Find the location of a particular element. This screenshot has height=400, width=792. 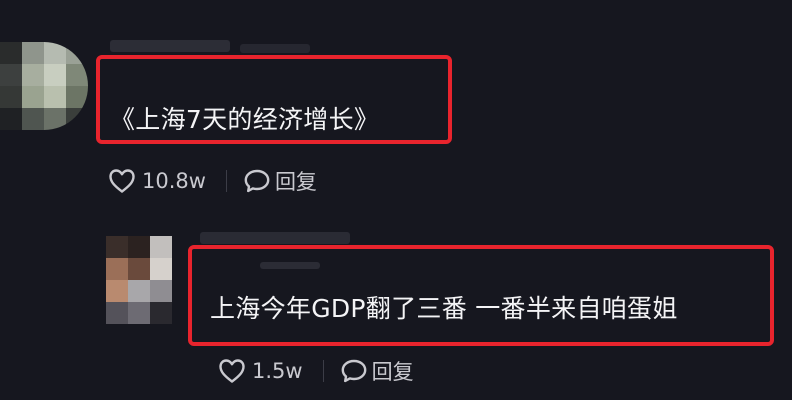

comment-actions: 1.5w 回复 is located at coordinates (316, 371).